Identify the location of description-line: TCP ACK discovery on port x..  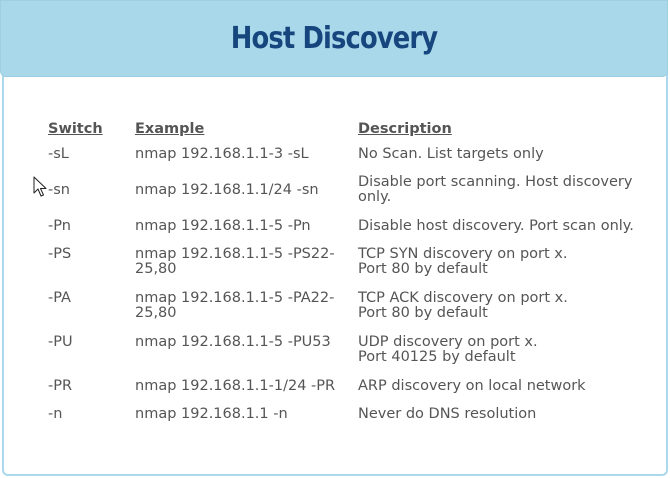
(463, 298).